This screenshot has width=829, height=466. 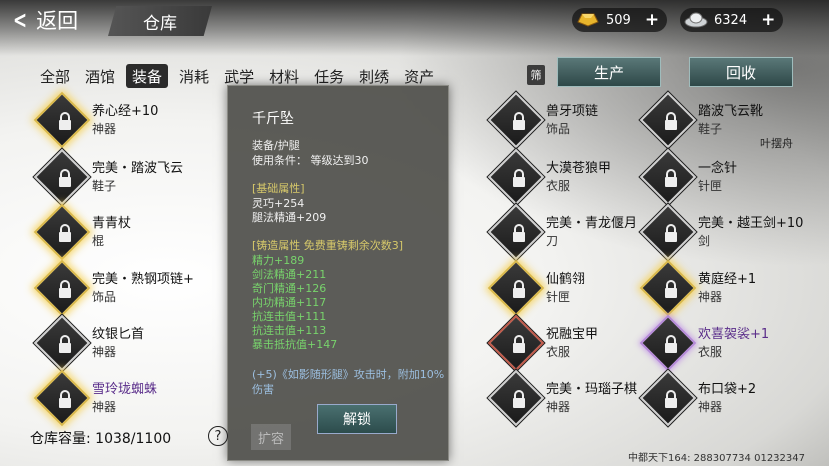 I want to click on item-category: 刀, so click(x=552, y=241).